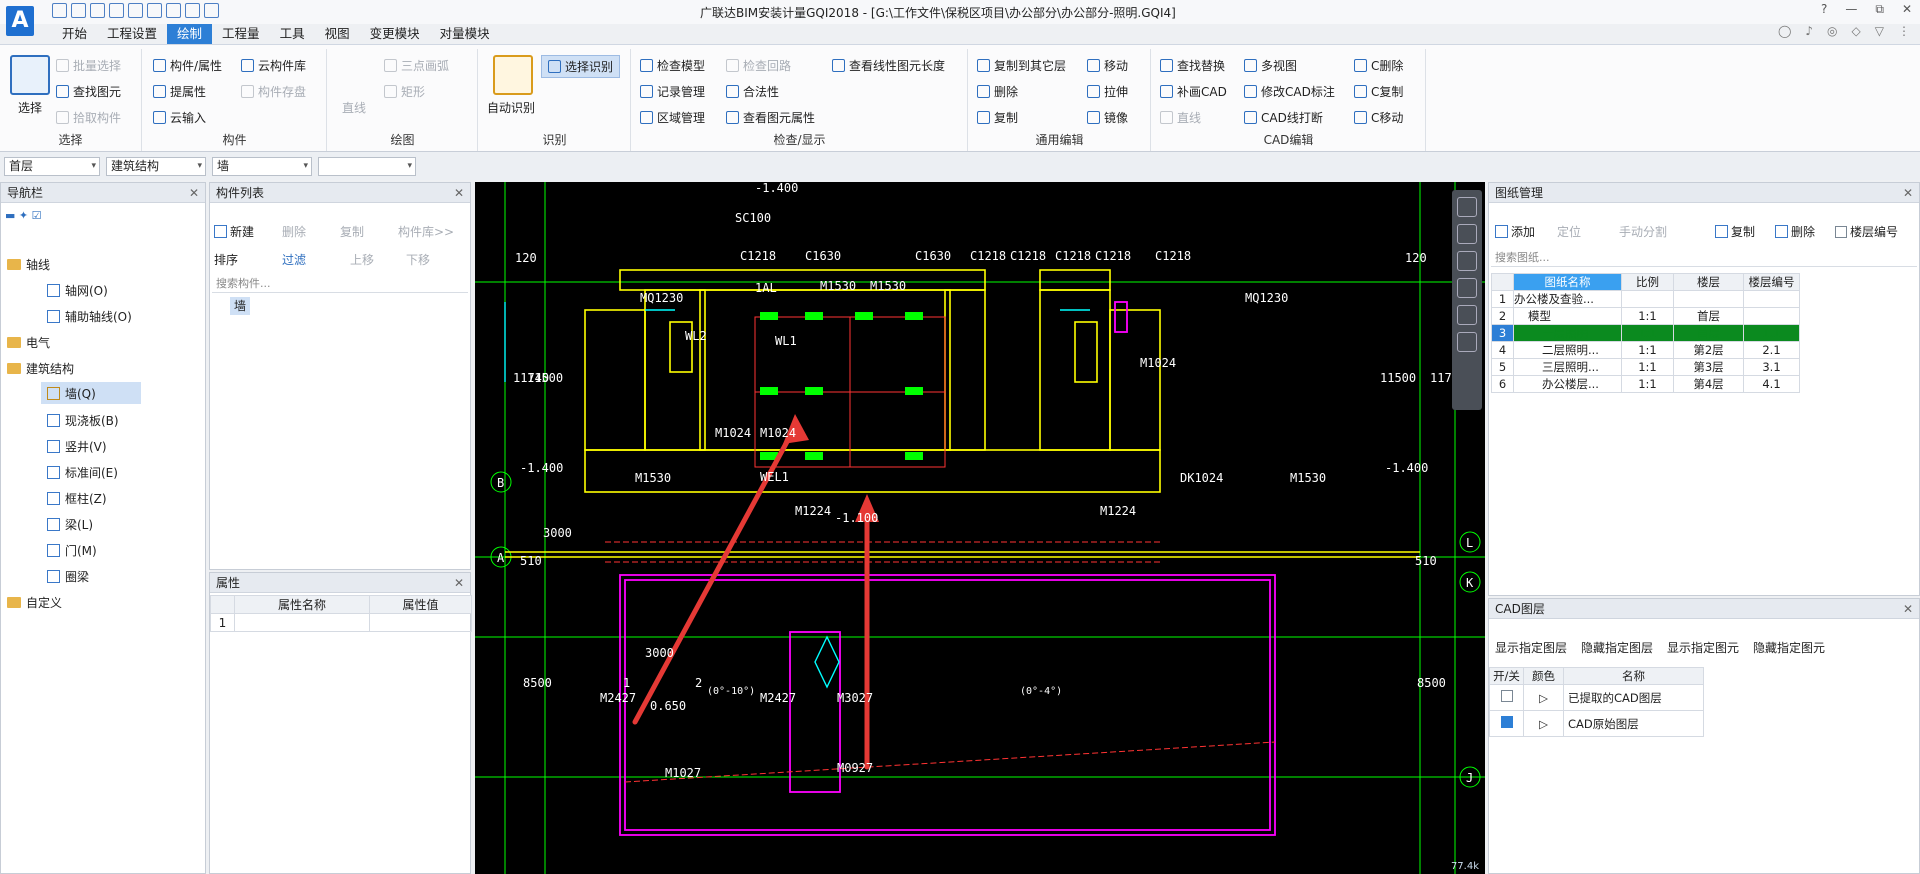 The width and height of the screenshot is (1920, 874). Describe the element at coordinates (1809, 31) in the screenshot. I see `bell-icon: ♪` at that location.